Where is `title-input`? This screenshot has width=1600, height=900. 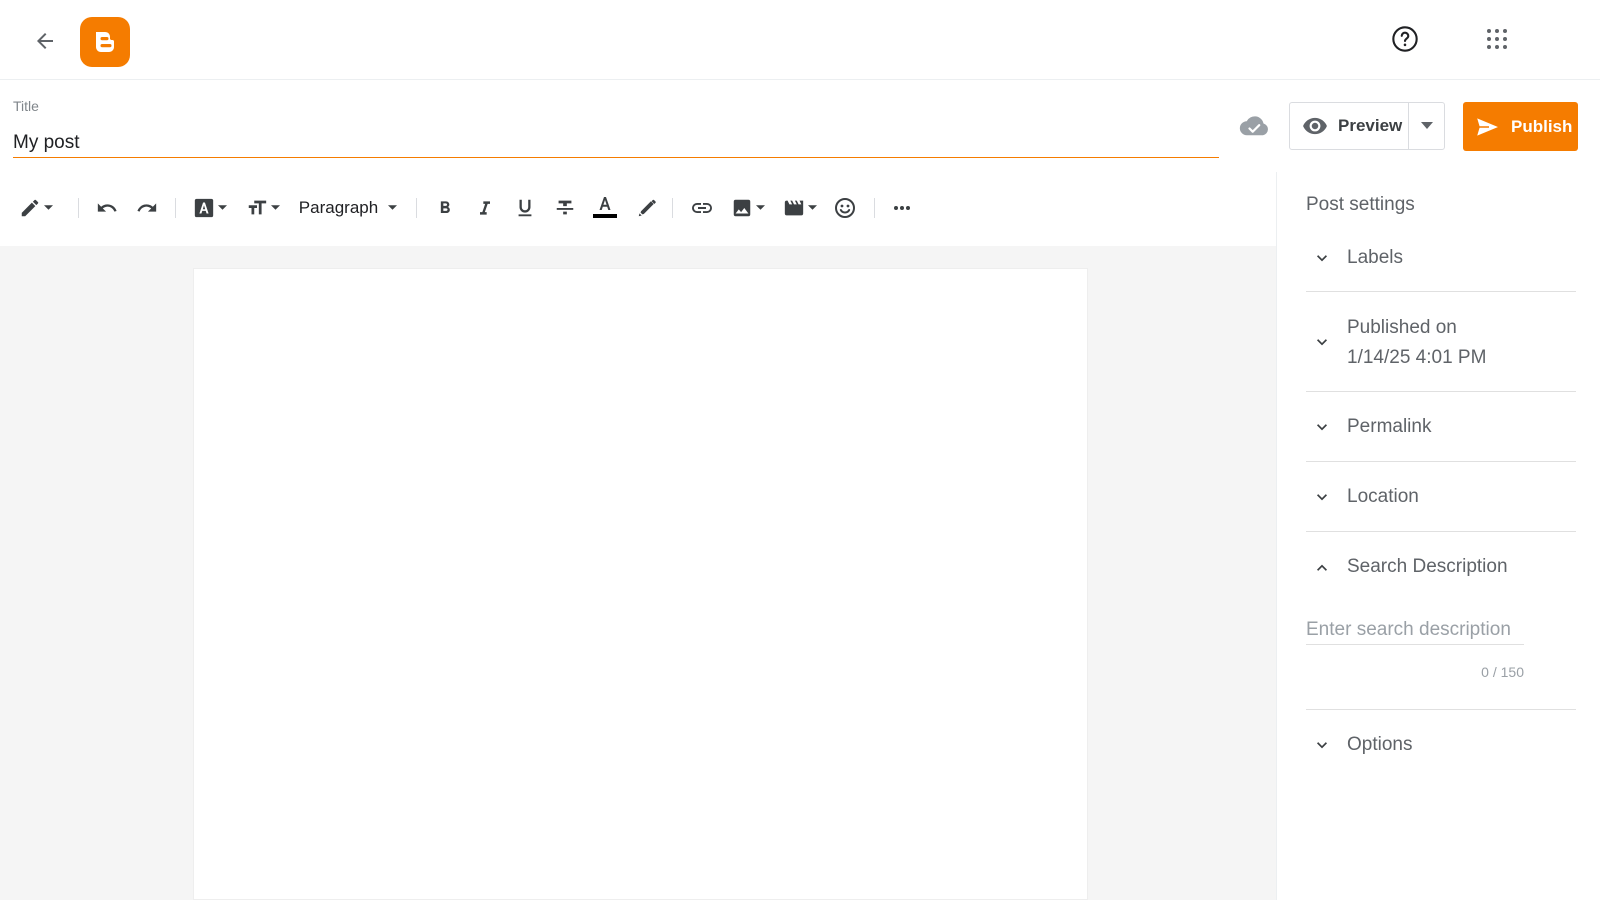
title-input is located at coordinates (616, 143).